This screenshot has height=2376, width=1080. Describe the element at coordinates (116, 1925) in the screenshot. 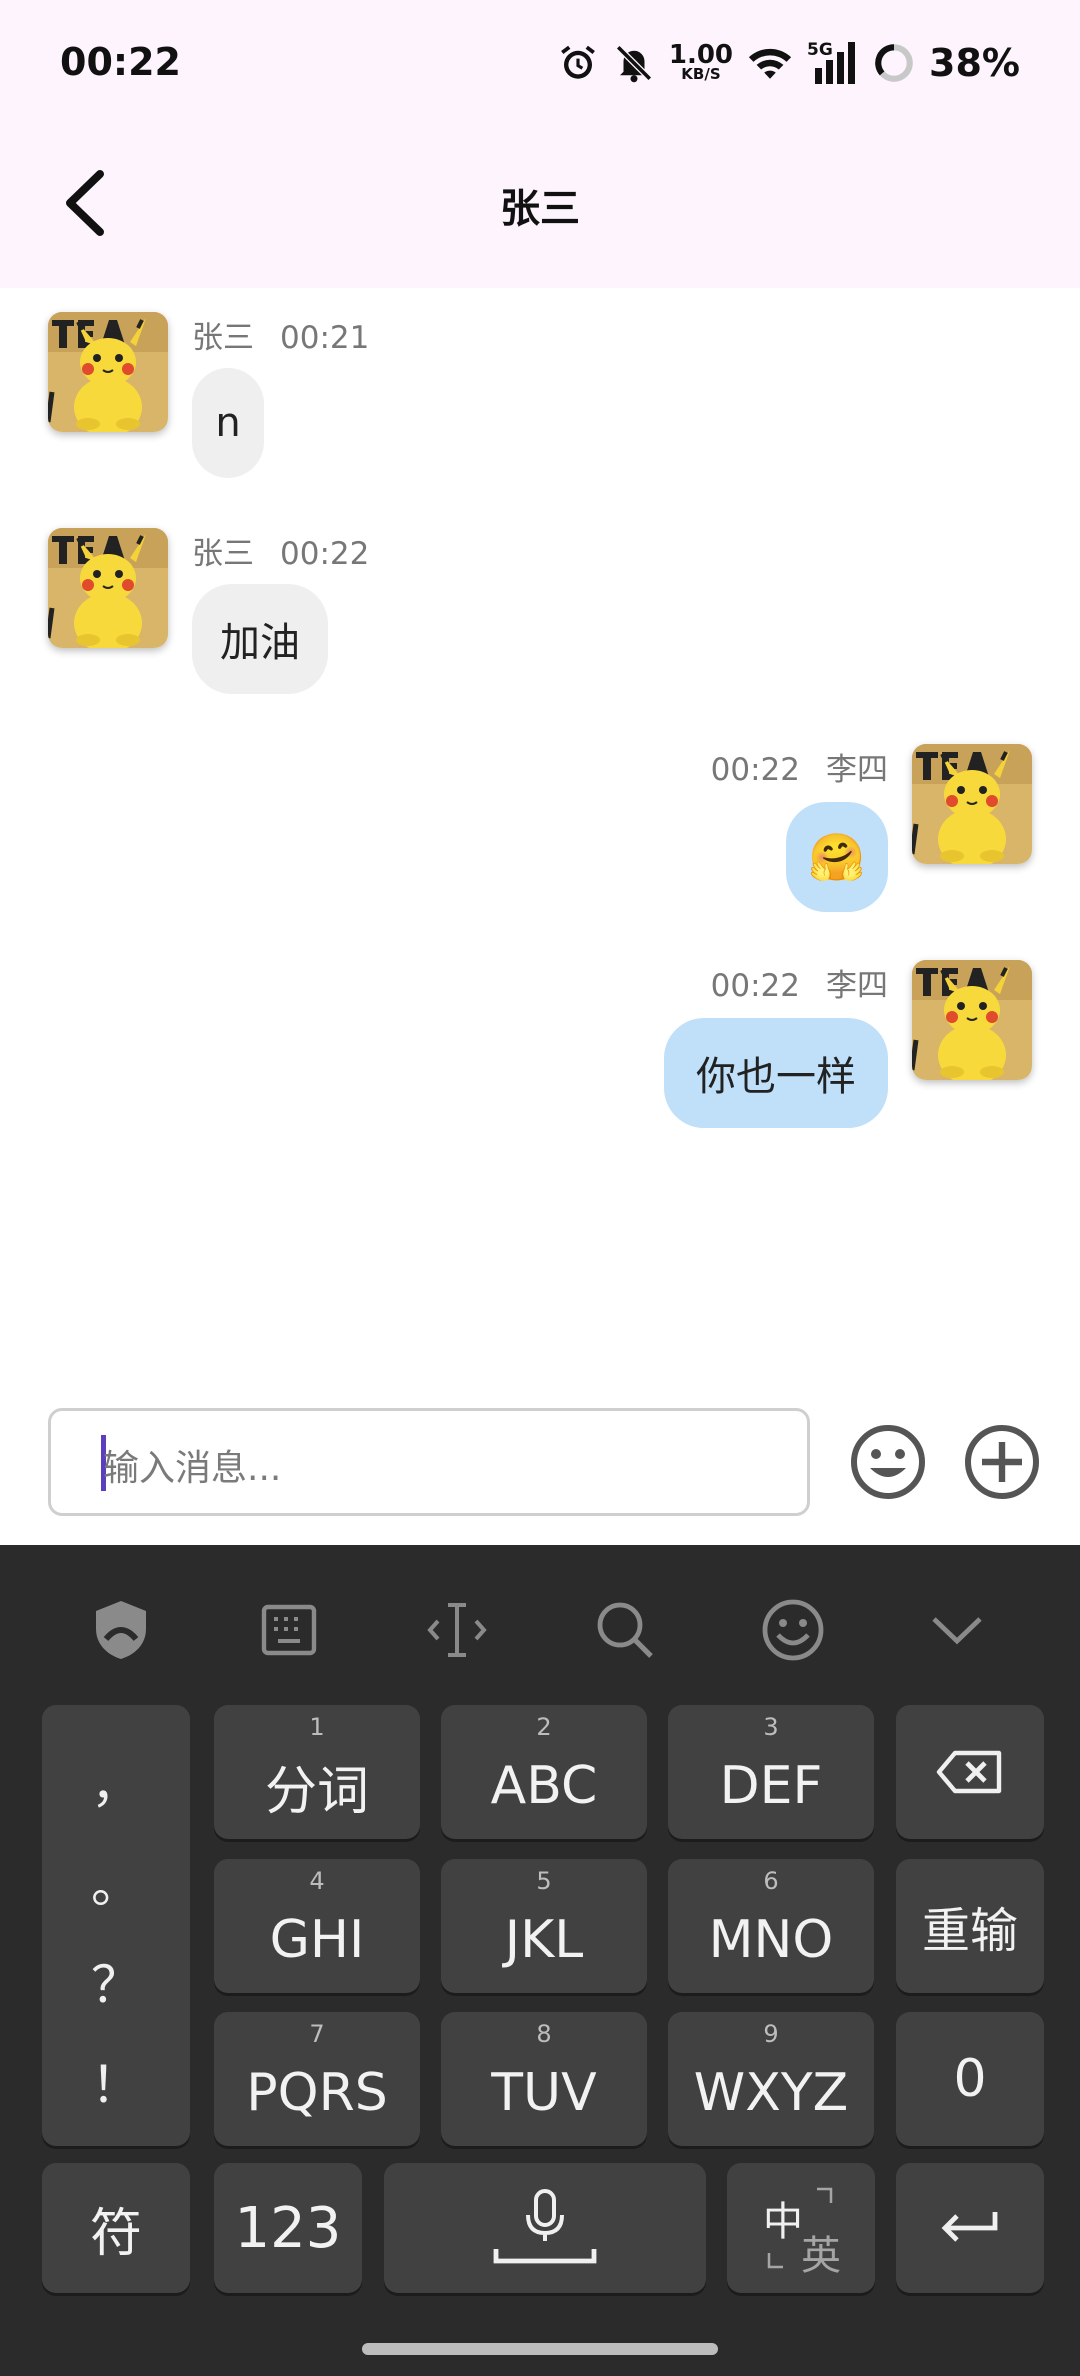

I see `punctuation-key: ， 。 ？ ！` at that location.